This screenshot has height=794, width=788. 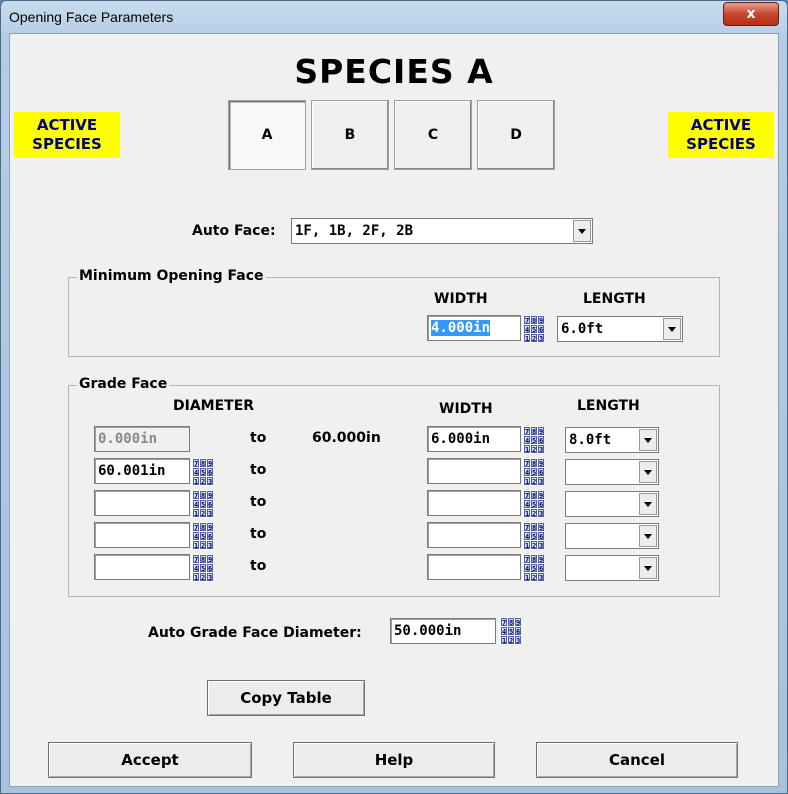 I want to click on cancel-button: Cancel, so click(x=637, y=760).